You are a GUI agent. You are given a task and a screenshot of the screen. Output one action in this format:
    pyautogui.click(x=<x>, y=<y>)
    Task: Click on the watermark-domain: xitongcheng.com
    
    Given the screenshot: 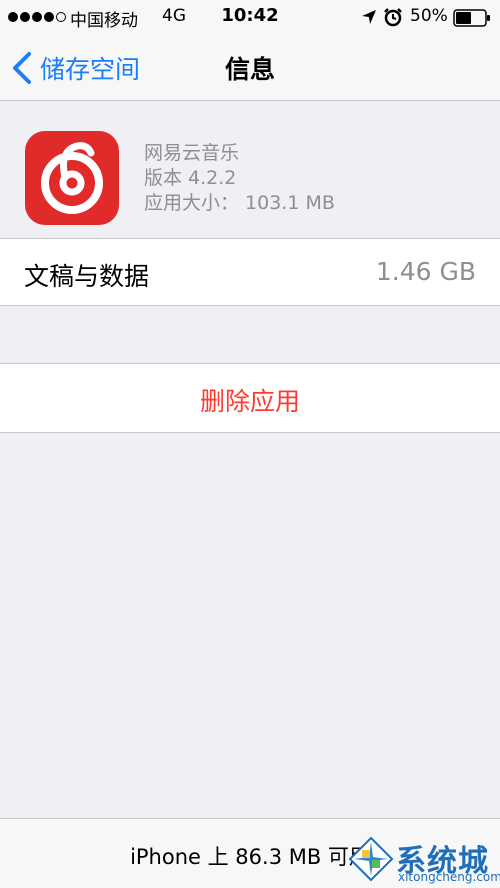 What is the action you would take?
    pyautogui.click(x=449, y=877)
    